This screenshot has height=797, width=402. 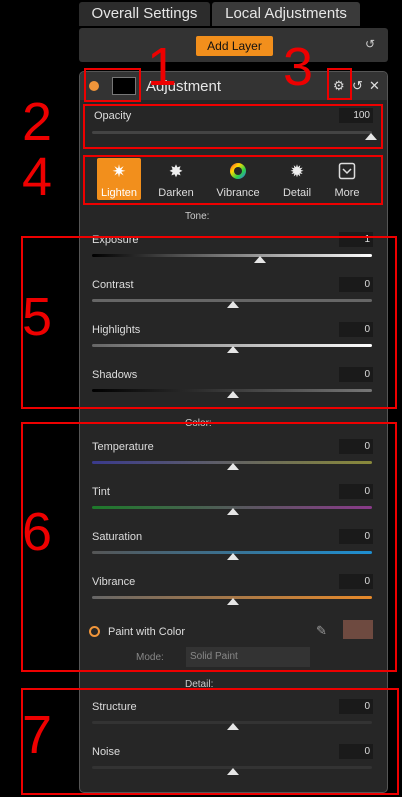 I want to click on annotation-number-6: 6, so click(x=37, y=532).